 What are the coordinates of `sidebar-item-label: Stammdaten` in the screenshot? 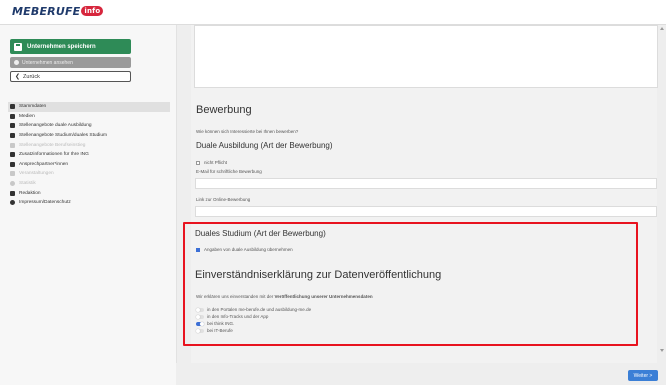 It's located at (33, 107).